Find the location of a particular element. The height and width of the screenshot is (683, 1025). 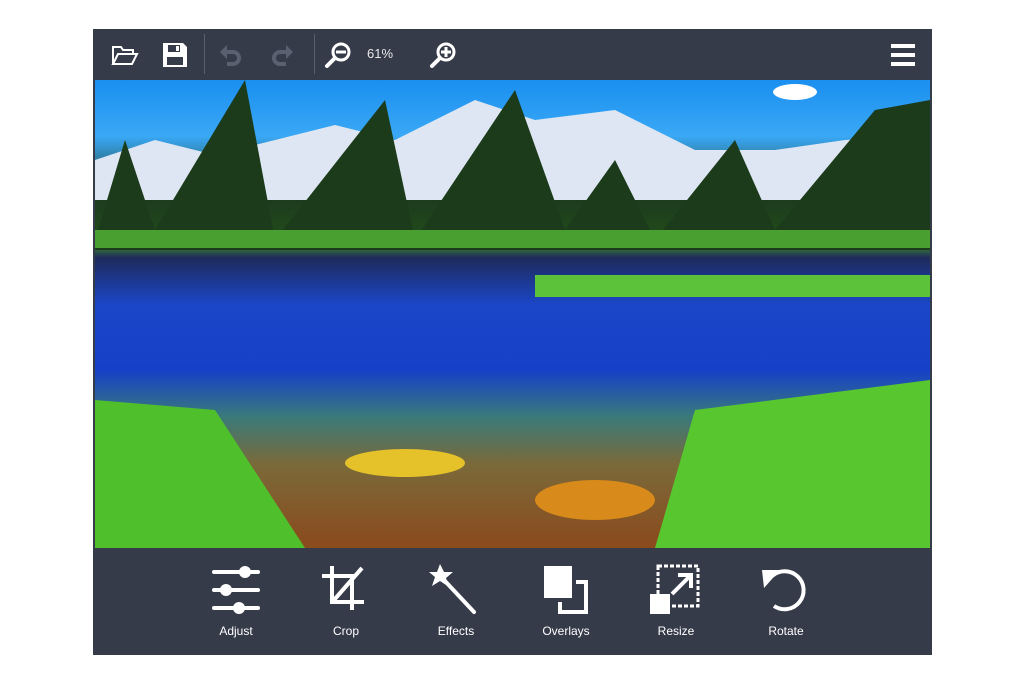

resize-icon is located at coordinates (675, 589).